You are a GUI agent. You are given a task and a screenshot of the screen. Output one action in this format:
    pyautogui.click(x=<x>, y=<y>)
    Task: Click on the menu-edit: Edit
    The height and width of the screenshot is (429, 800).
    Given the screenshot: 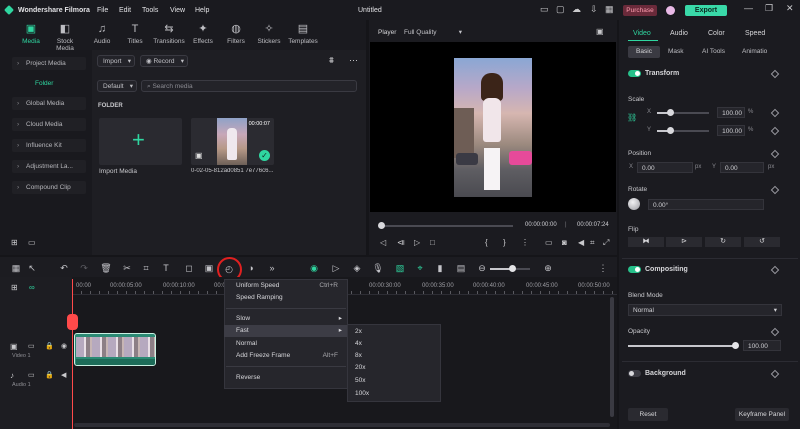 What is the action you would take?
    pyautogui.click(x=125, y=10)
    